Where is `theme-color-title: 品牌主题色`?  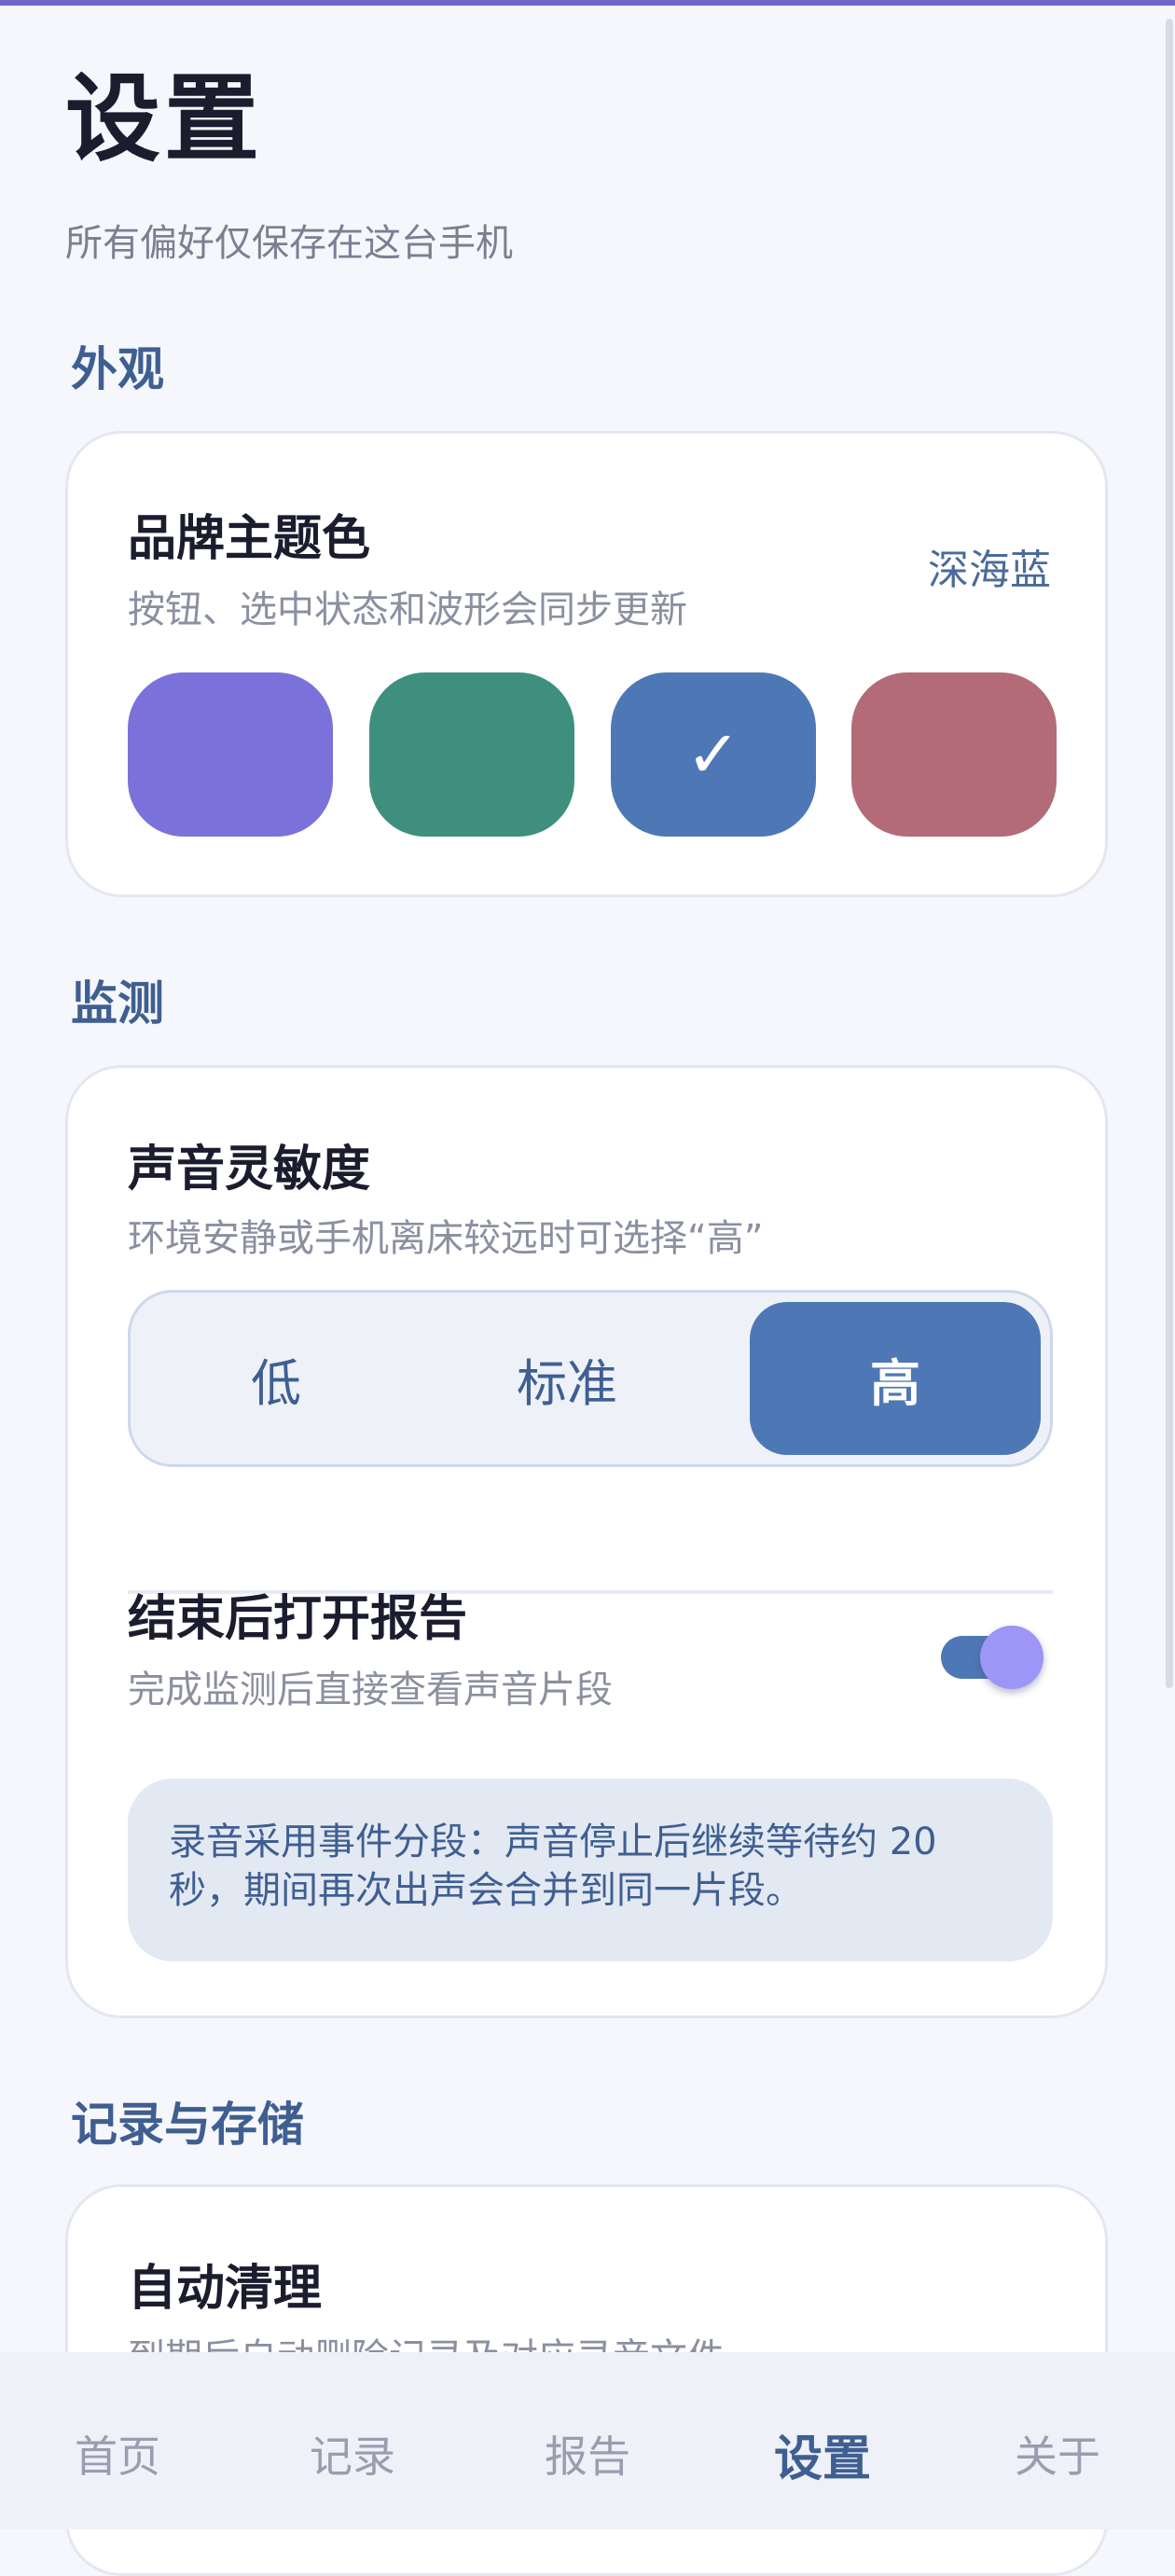 theme-color-title: 品牌主题色 is located at coordinates (249, 539).